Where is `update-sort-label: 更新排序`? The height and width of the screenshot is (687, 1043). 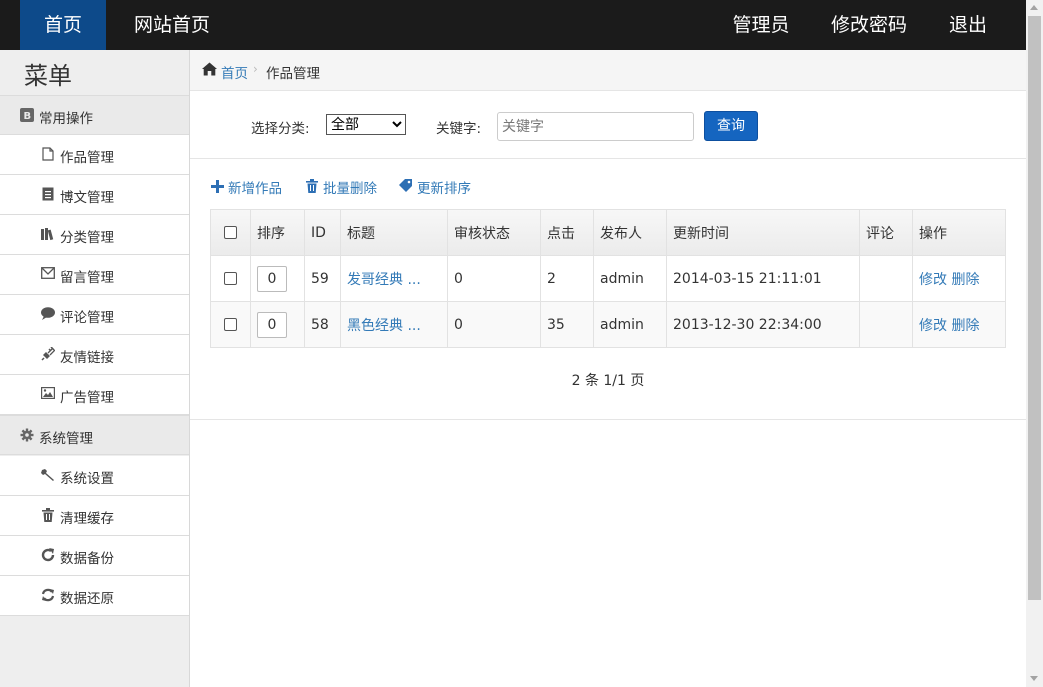 update-sort-label: 更新排序 is located at coordinates (444, 189).